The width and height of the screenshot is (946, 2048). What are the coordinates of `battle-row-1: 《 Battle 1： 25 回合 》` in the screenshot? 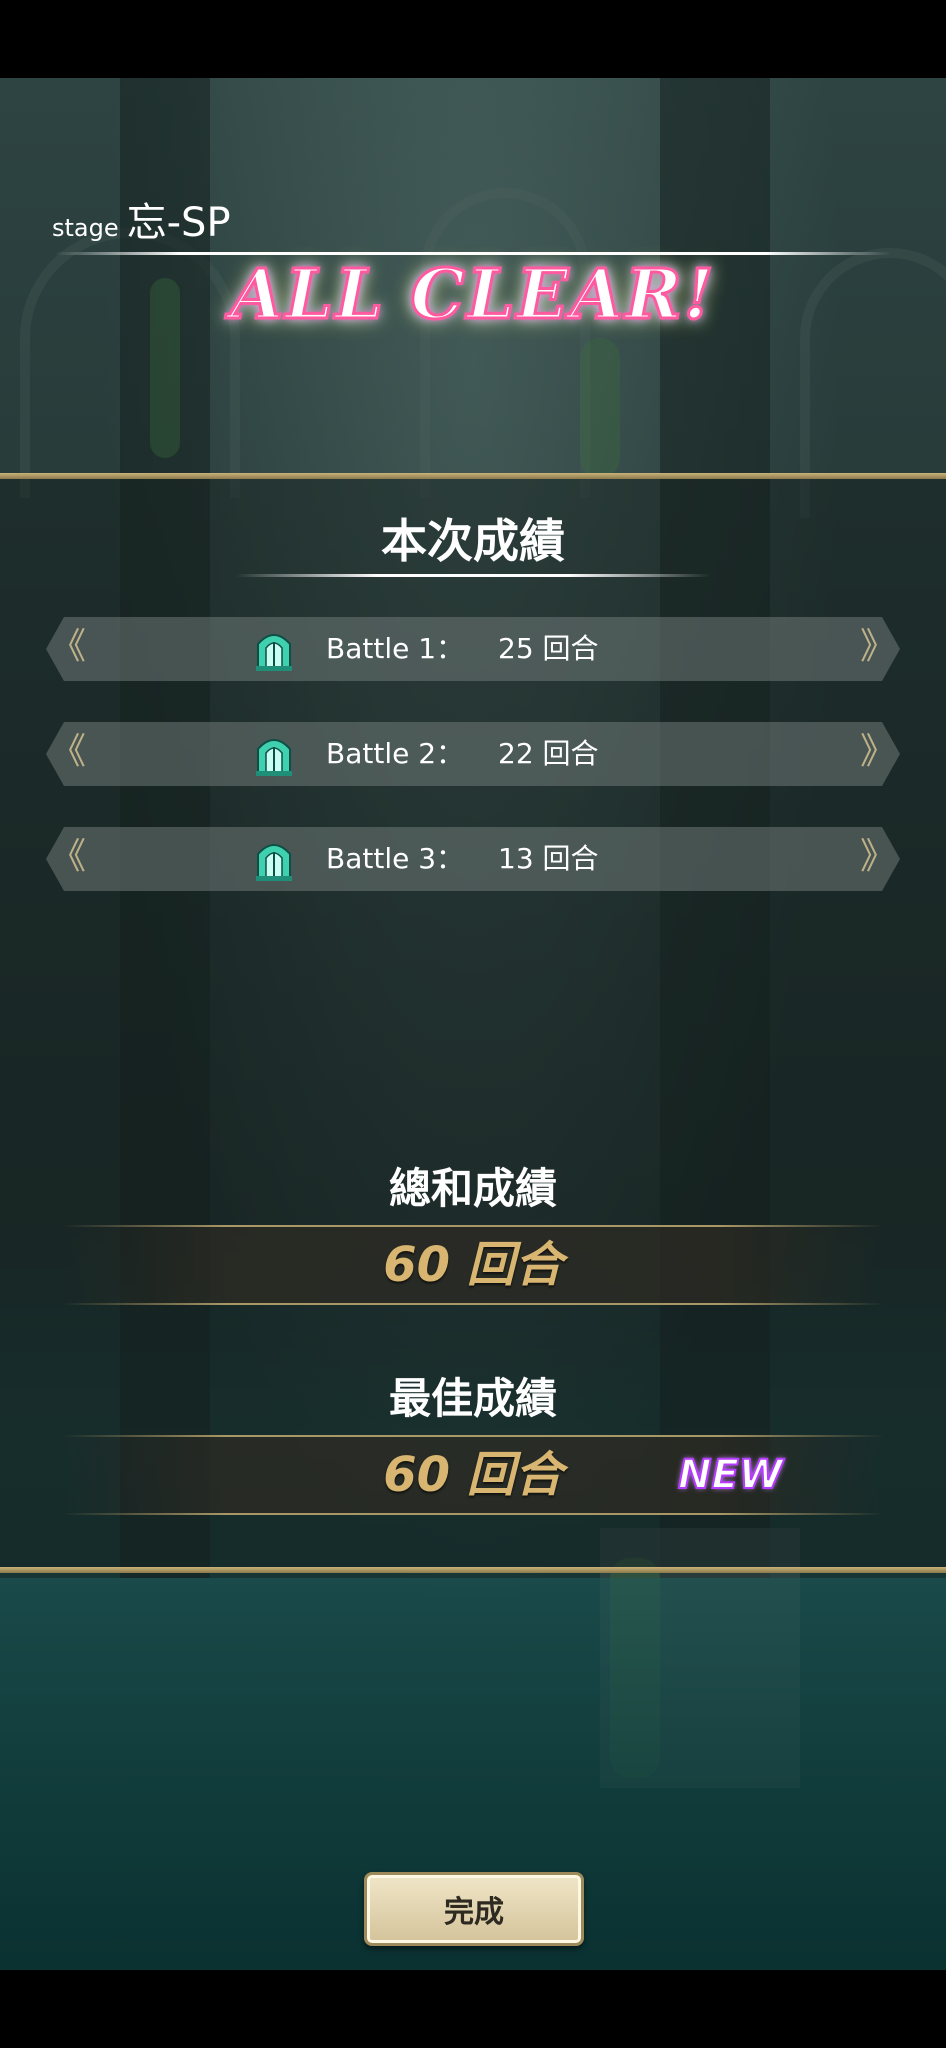 It's located at (473, 649).